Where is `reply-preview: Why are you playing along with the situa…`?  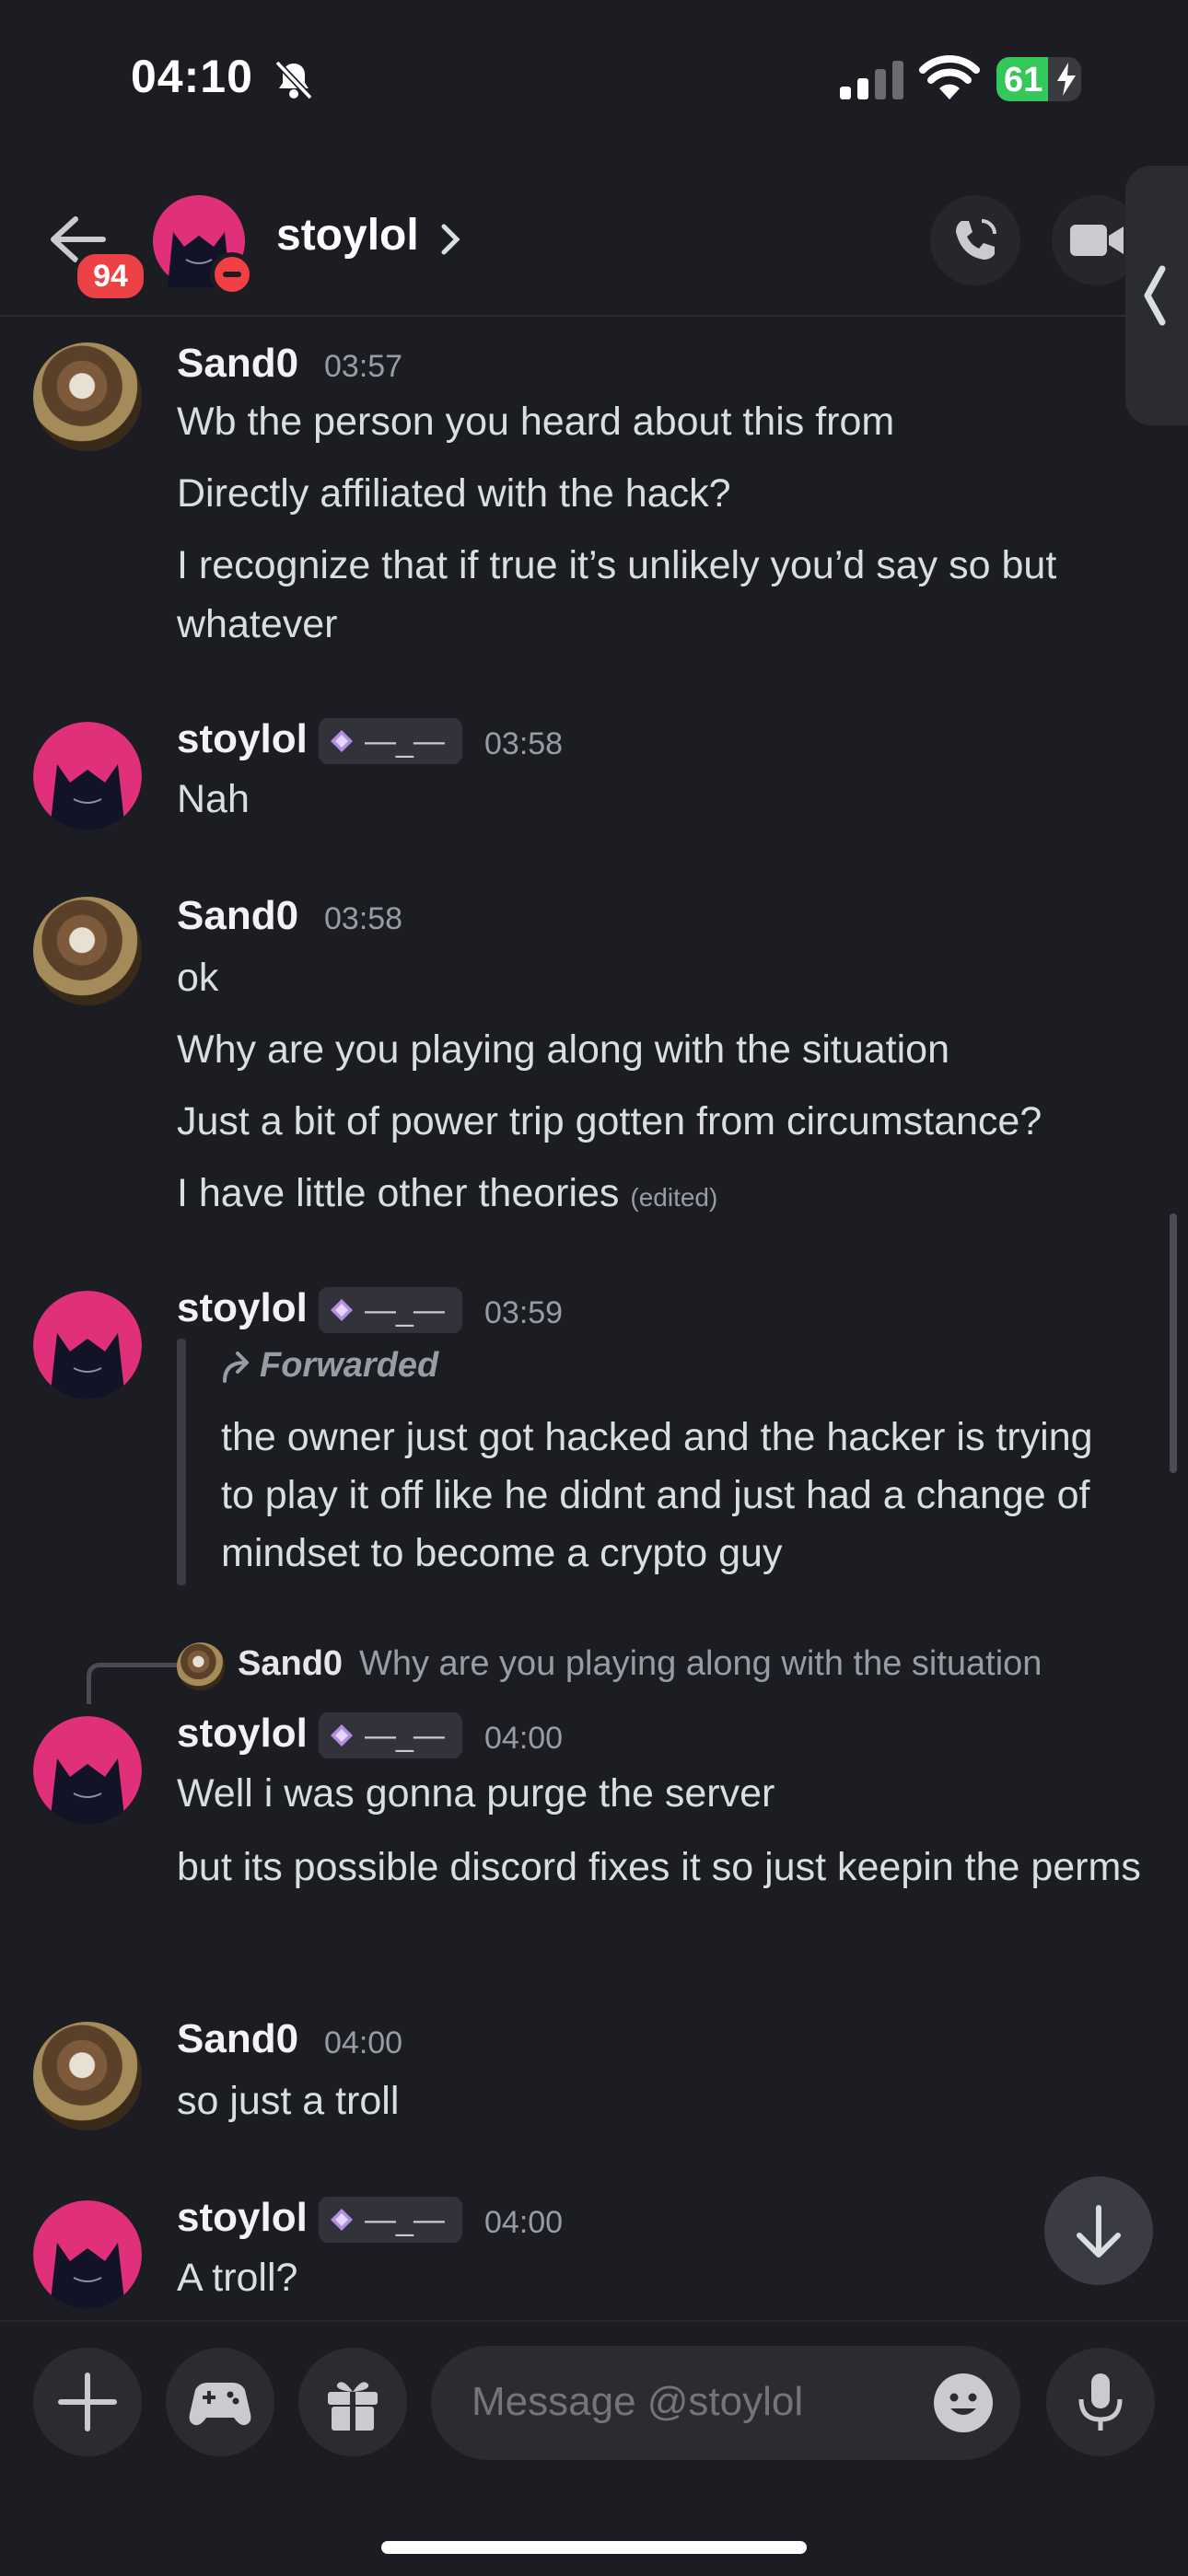 reply-preview: Why are you playing along with the situa… is located at coordinates (700, 1664).